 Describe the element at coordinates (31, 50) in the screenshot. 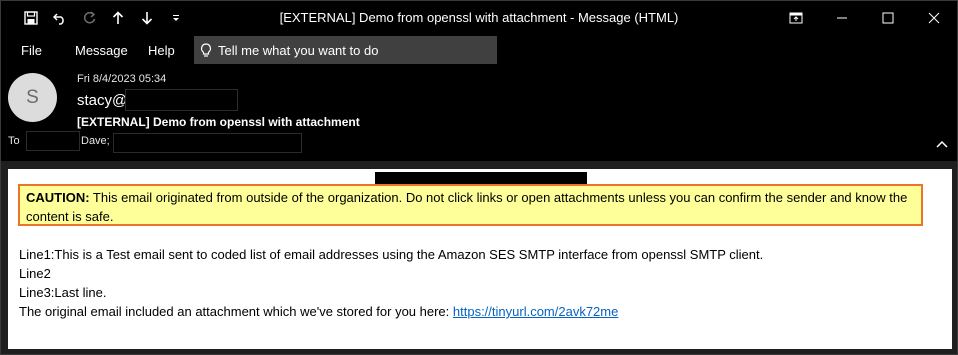

I see `menu-file: File` at that location.